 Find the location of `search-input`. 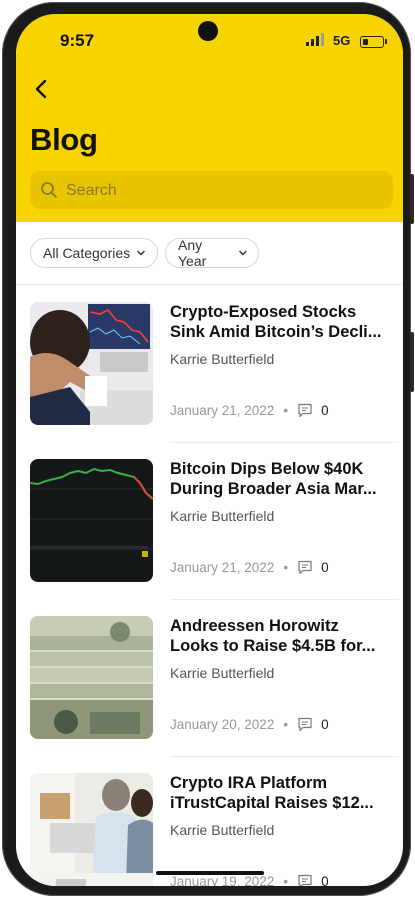

search-input is located at coordinates (216, 191).